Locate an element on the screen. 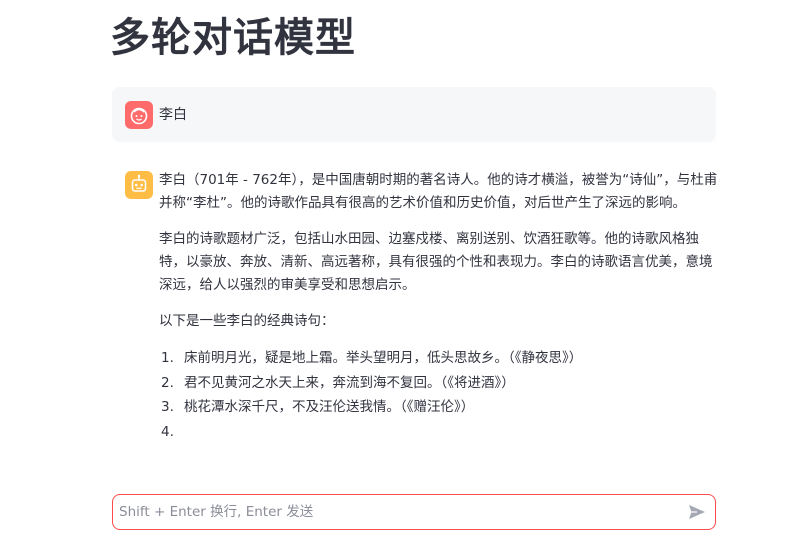  list-number: 1. is located at coordinates (167, 358).